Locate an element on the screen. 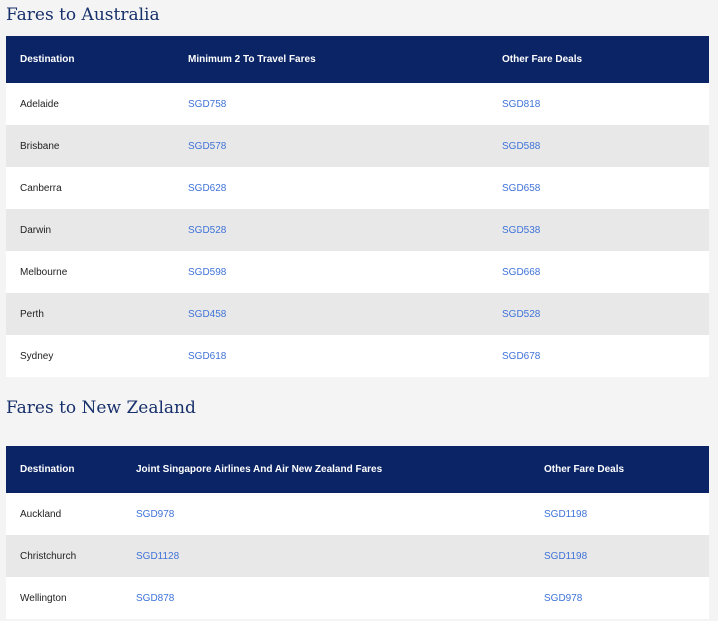 The height and width of the screenshot is (621, 718). fare-link: SGD668 is located at coordinates (521, 272).